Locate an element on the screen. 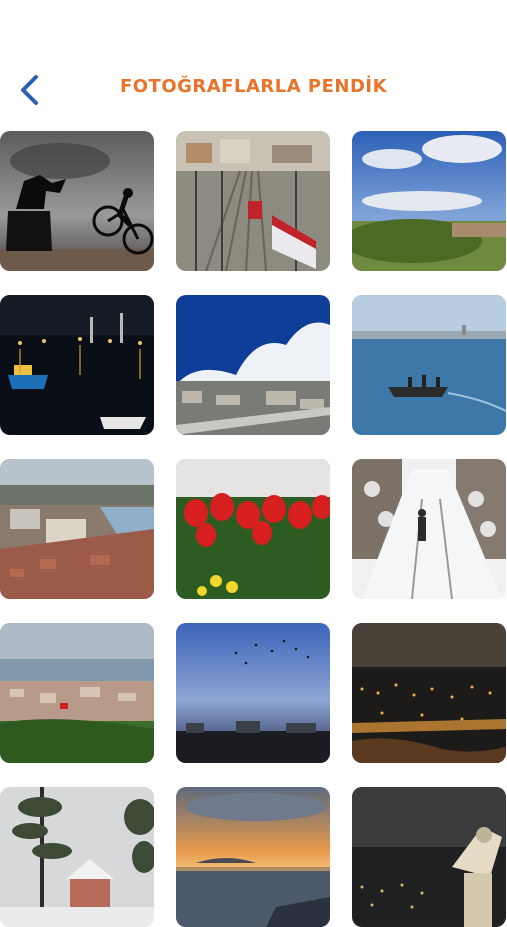 The height and width of the screenshot is (927, 507). app-header: FOTOĞRAFLARLA PENDİK is located at coordinates (253, 60).